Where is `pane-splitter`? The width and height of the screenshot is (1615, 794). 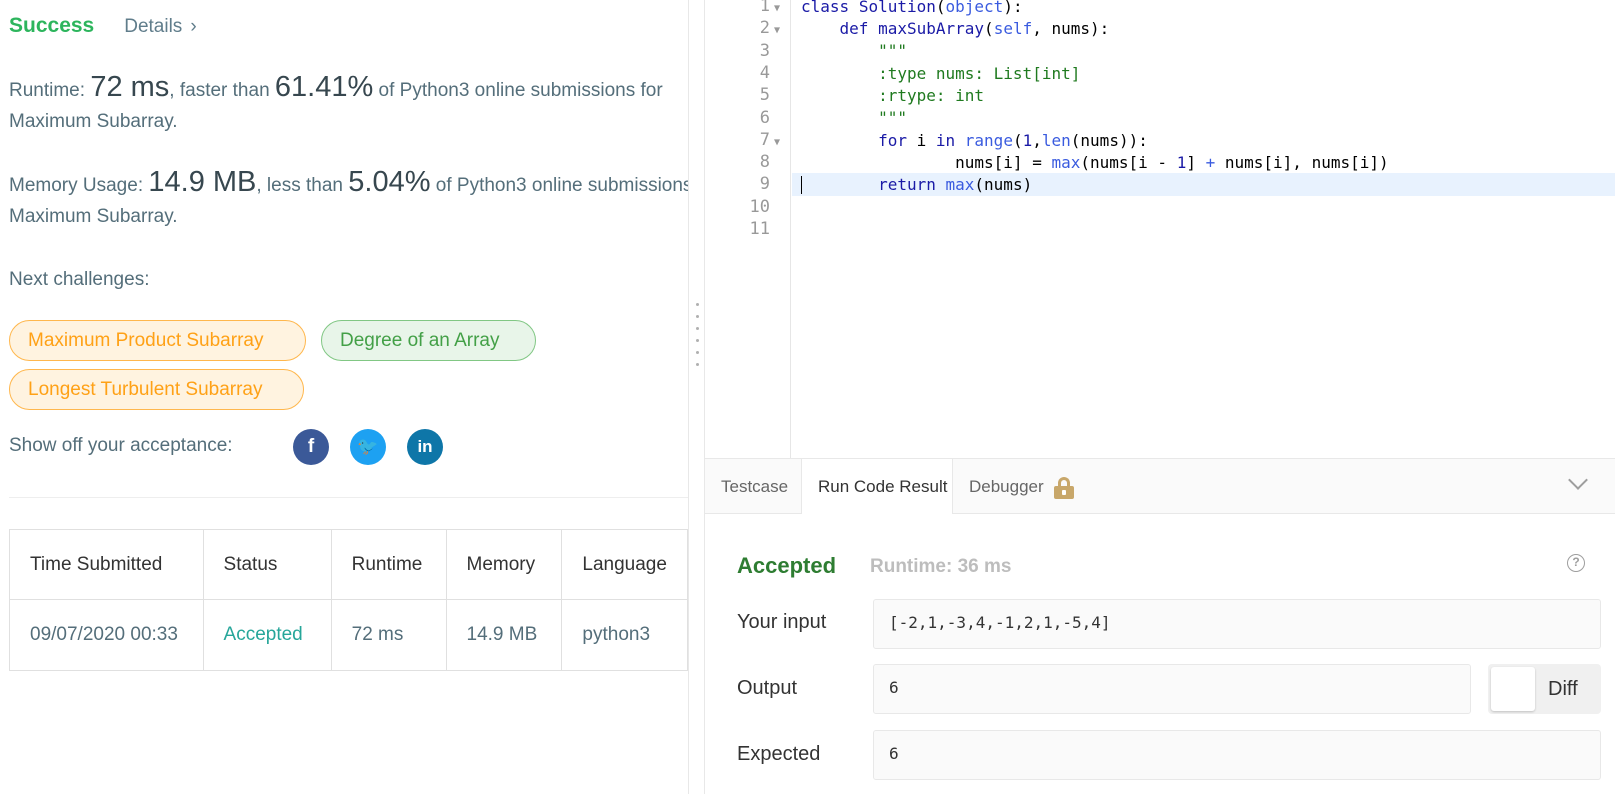
pane-splitter is located at coordinates (696, 397).